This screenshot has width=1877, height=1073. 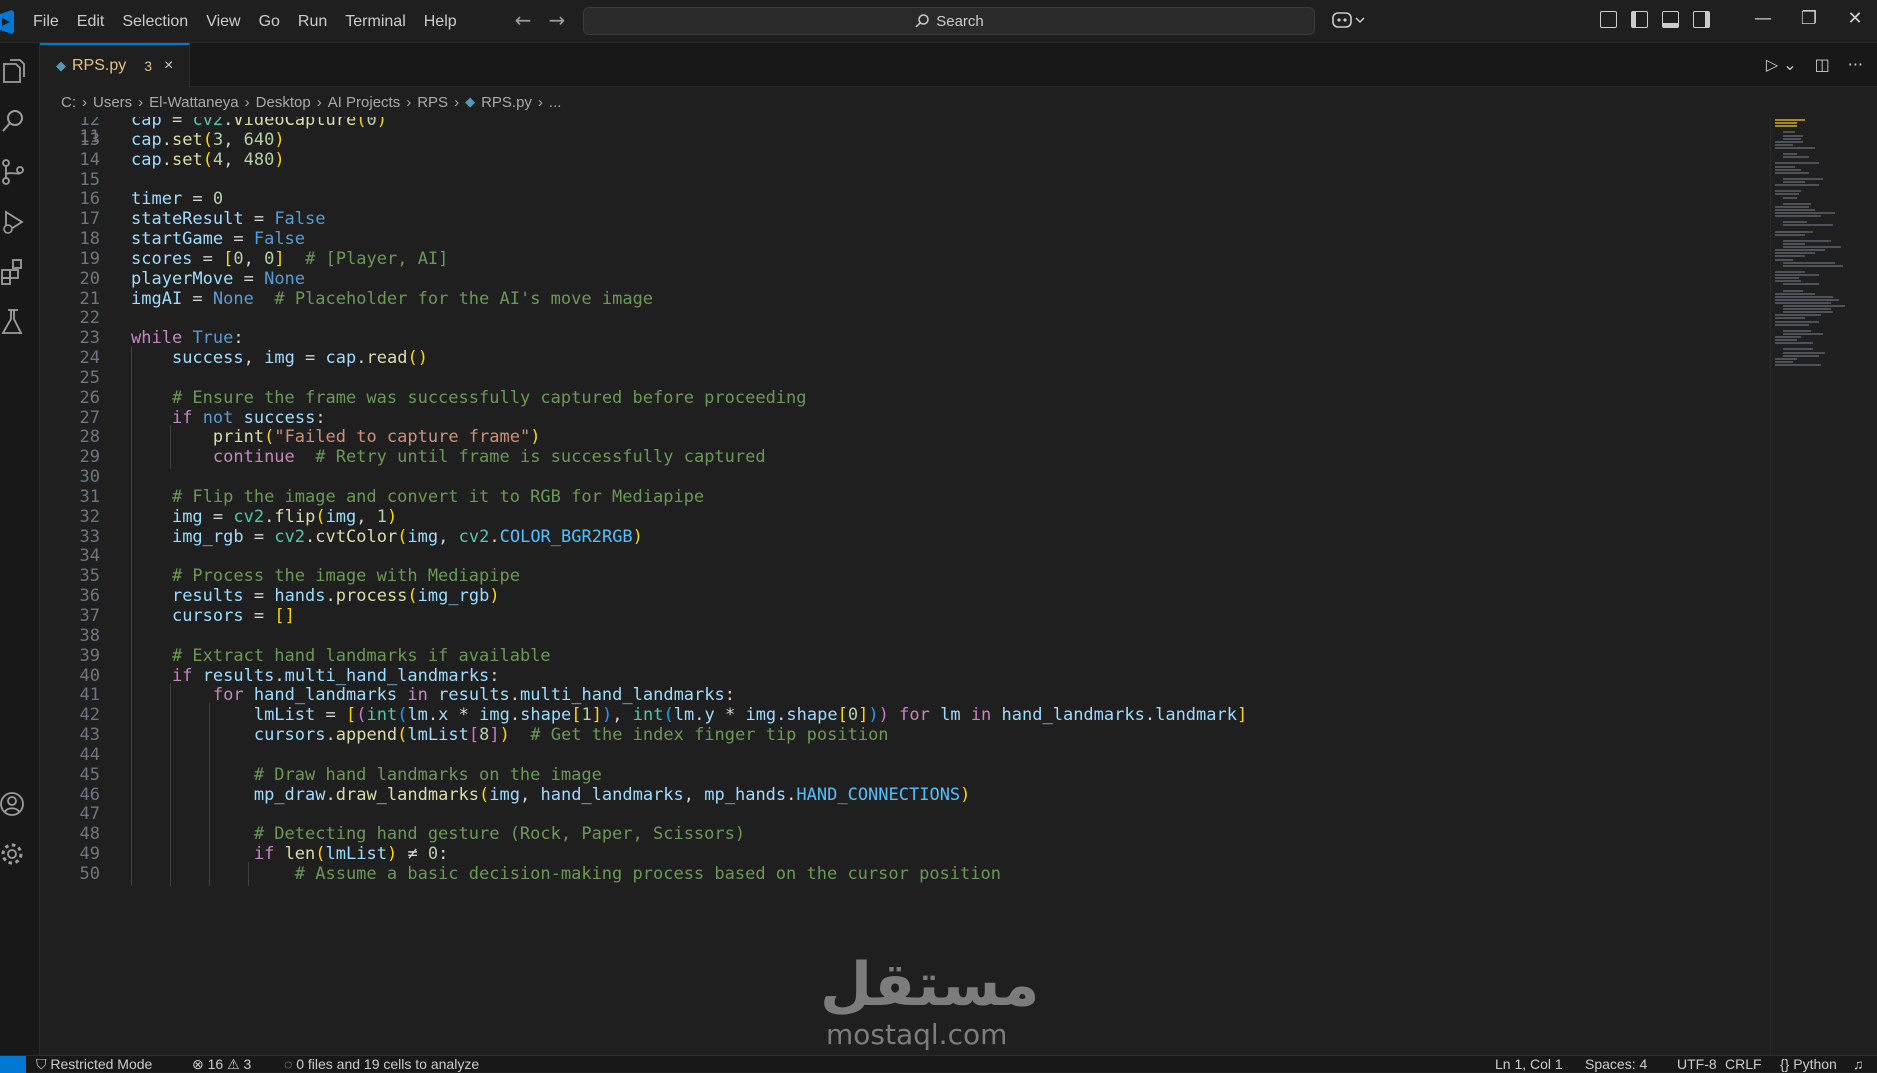 I want to click on problems-indicator: ⊗ 16 ⚠ 3, so click(x=221, y=1064).